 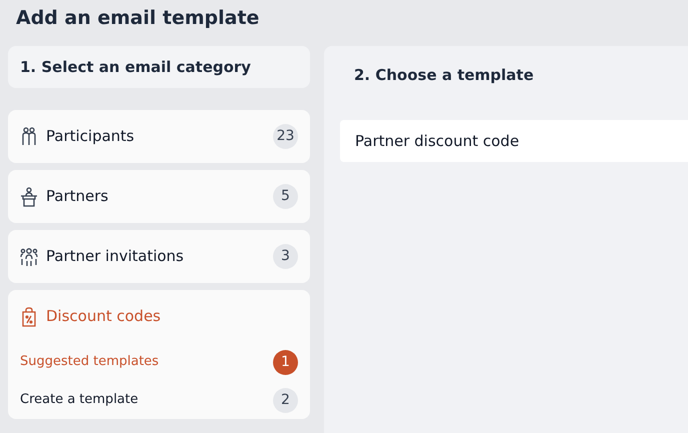 I want to click on count-badge: 5, so click(x=285, y=196).